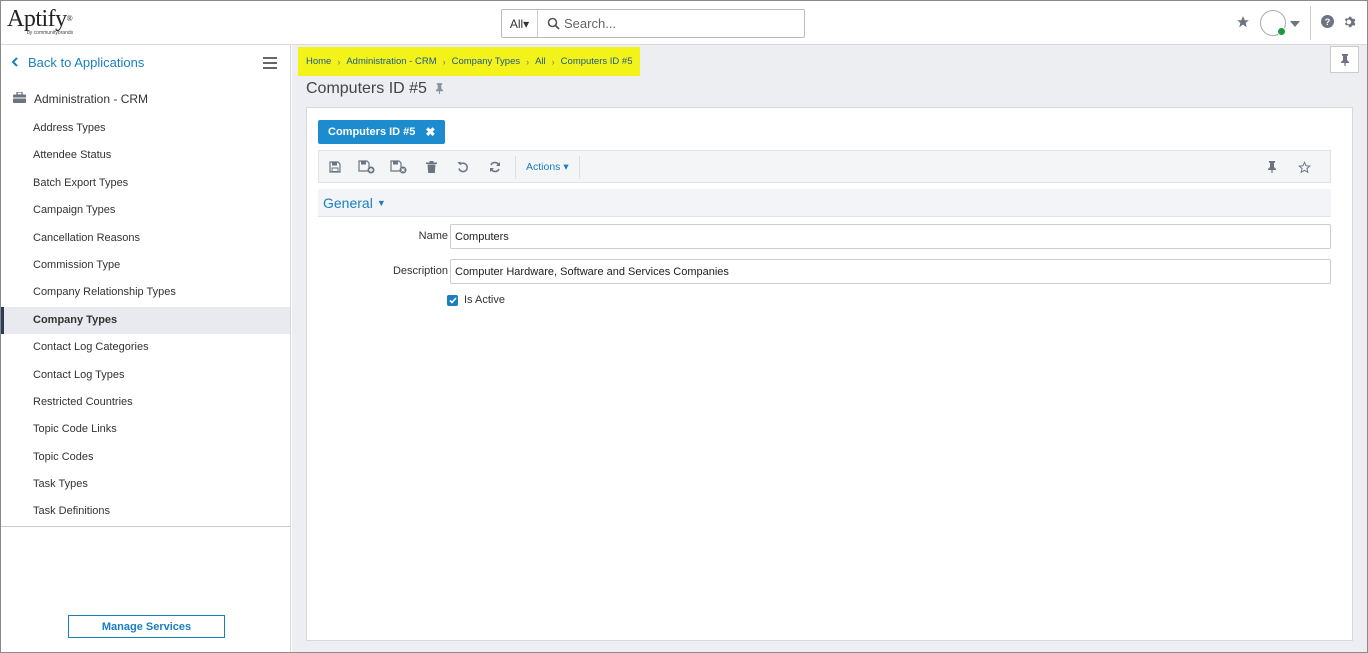 The width and height of the screenshot is (1368, 653). Describe the element at coordinates (679, 23) in the screenshot. I see `search-input` at that location.